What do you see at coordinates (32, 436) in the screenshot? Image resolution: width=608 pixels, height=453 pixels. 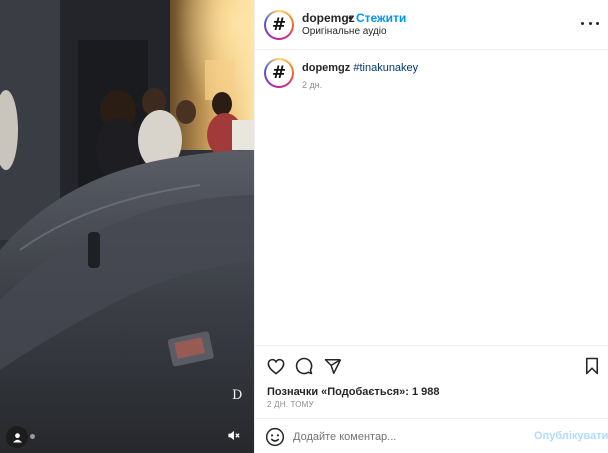 I see `carousel-dot` at bounding box center [32, 436].